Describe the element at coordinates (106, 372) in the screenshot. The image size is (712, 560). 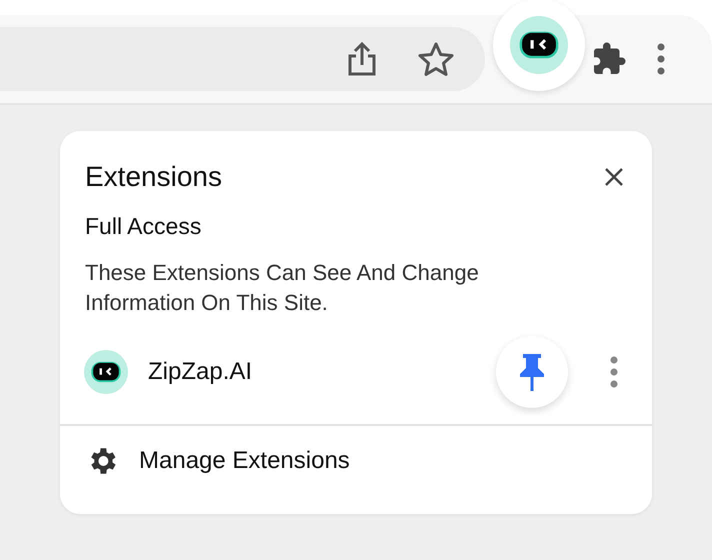
I see `extension-logo-icon` at that location.